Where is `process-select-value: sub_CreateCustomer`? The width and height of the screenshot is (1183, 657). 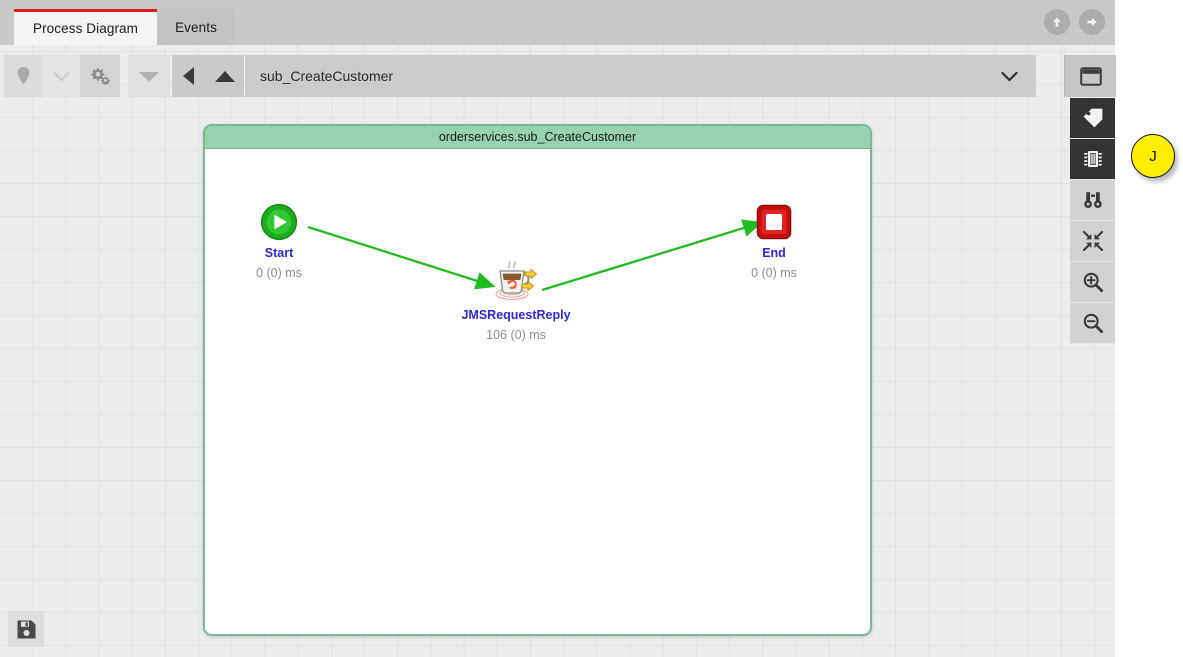
process-select-value: sub_CreateCustomer is located at coordinates (327, 76).